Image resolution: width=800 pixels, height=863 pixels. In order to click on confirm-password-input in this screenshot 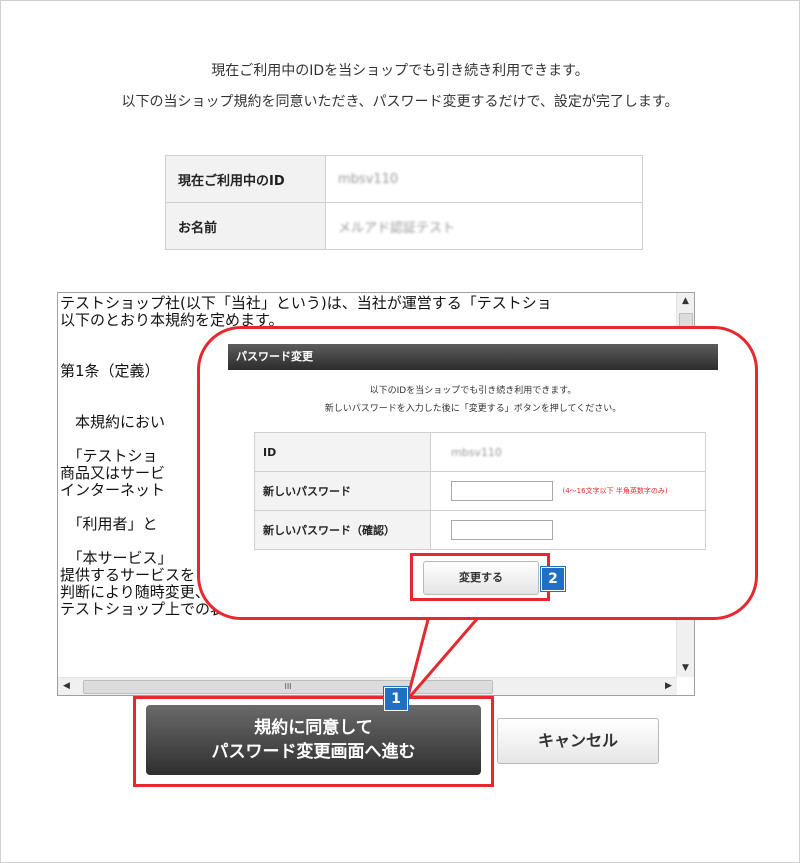, I will do `click(502, 530)`.